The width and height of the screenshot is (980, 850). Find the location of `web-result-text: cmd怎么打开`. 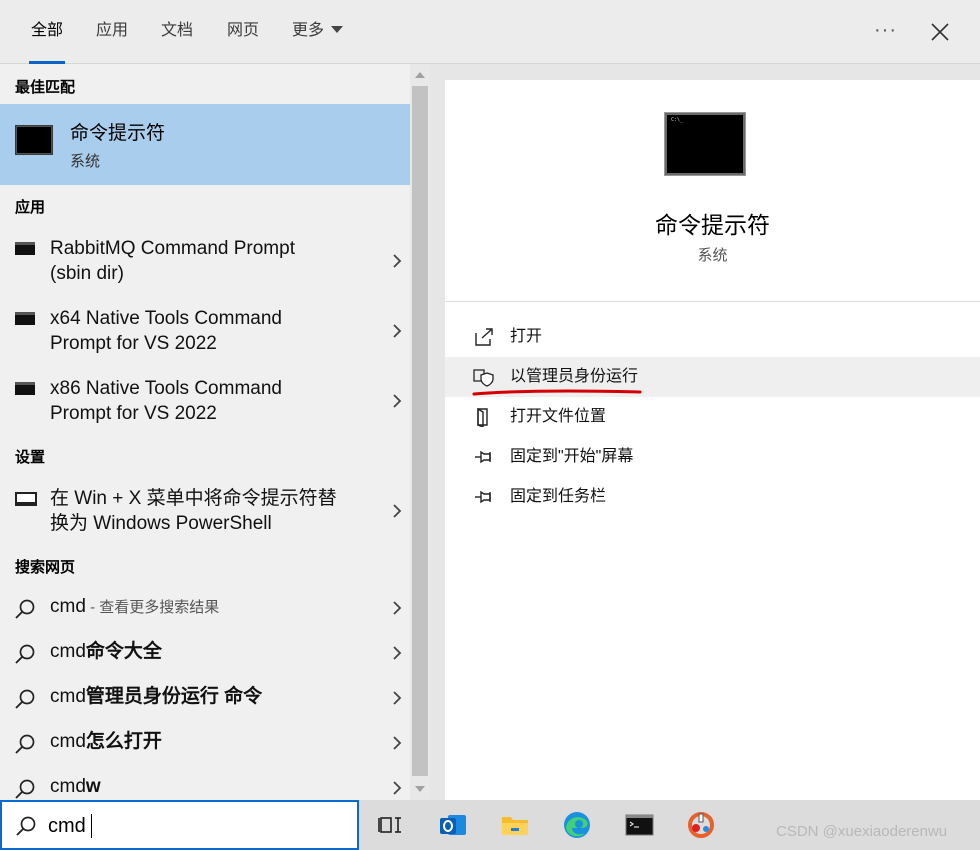

web-result-text: cmd怎么打开 is located at coordinates (106, 742).